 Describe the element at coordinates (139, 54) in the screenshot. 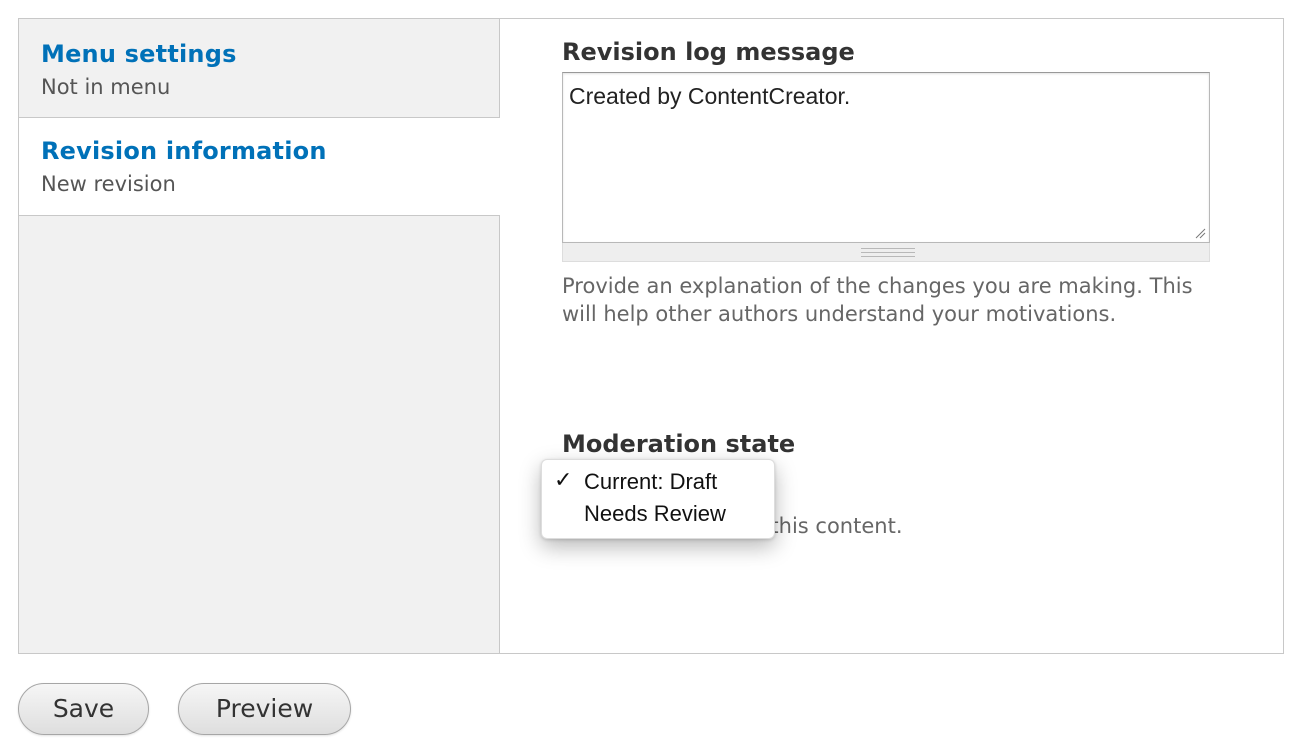

I see `tab-menu-settings-title: Menu settings` at that location.